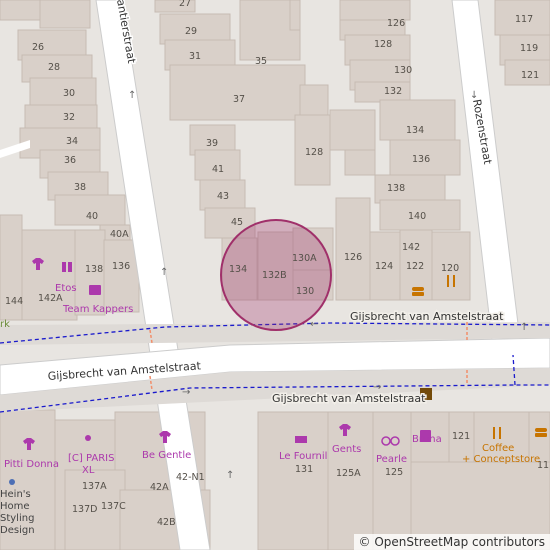  What do you see at coordinates (451, 542) in the screenshot?
I see `attribution: © OpenStreetMap contributors` at bounding box center [451, 542].